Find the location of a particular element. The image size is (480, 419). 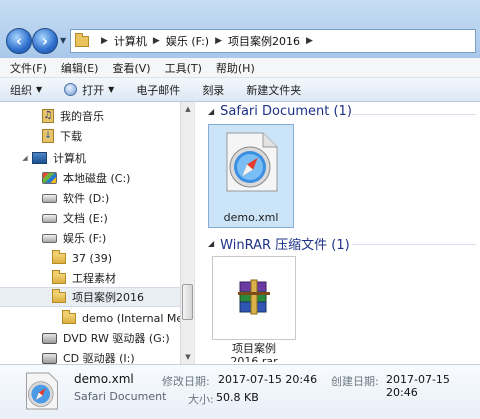

forward-button: › is located at coordinates (45, 41).